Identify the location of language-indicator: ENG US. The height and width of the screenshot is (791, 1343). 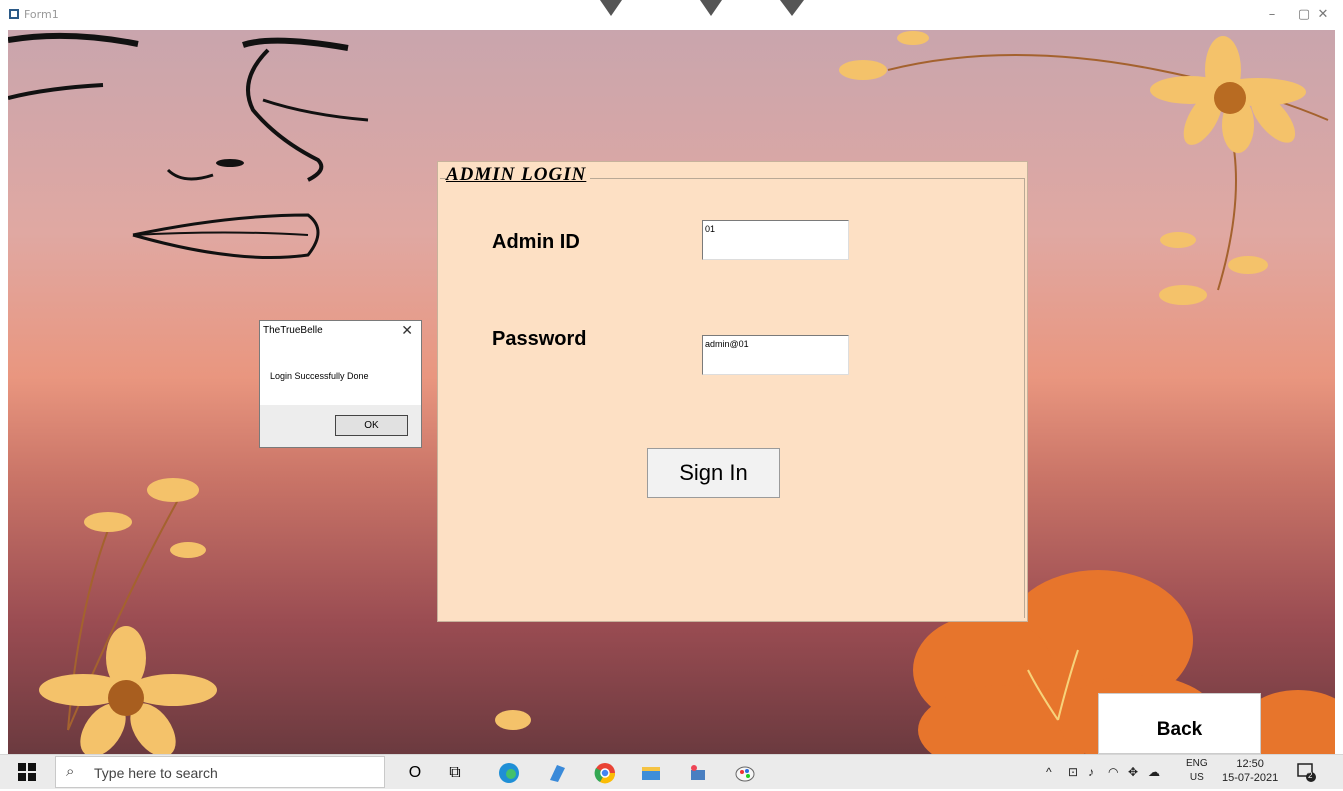
(1197, 771).